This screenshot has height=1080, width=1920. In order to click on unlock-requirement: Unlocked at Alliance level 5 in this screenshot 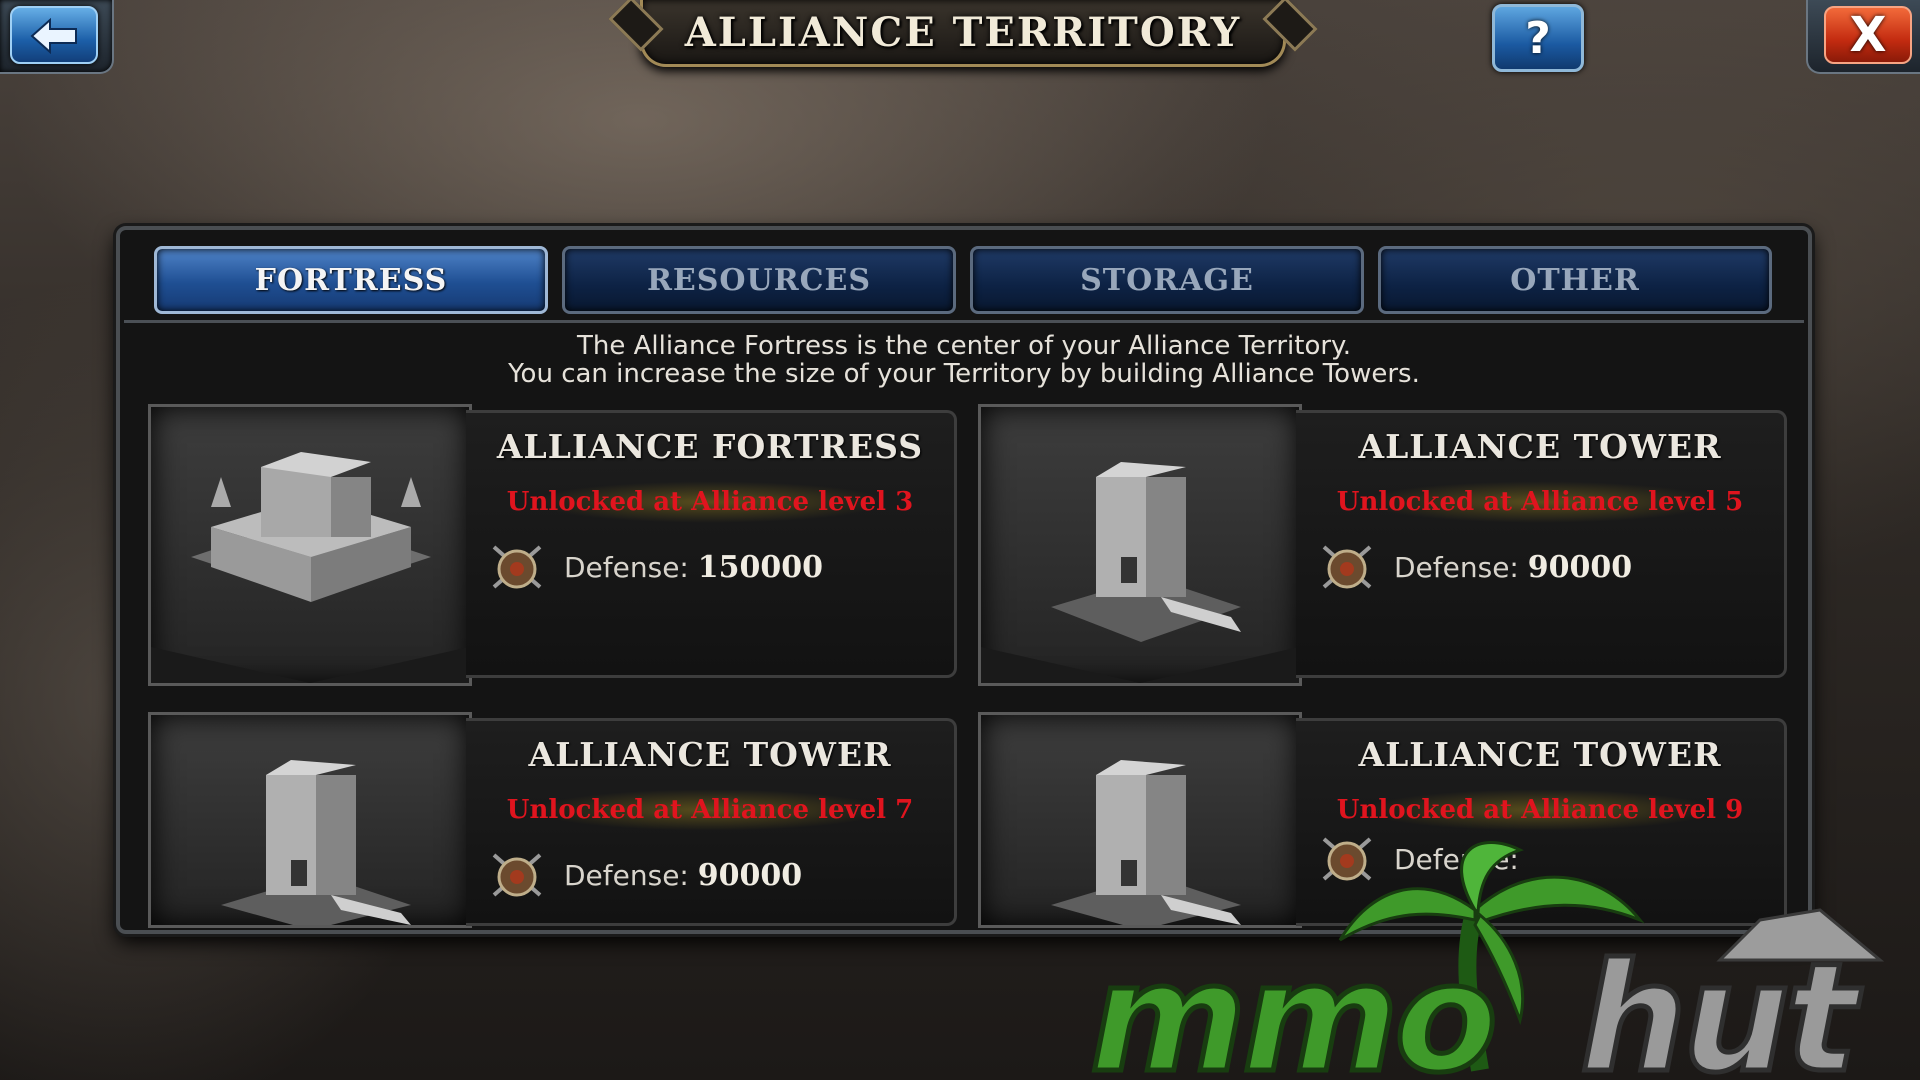, I will do `click(1540, 502)`.